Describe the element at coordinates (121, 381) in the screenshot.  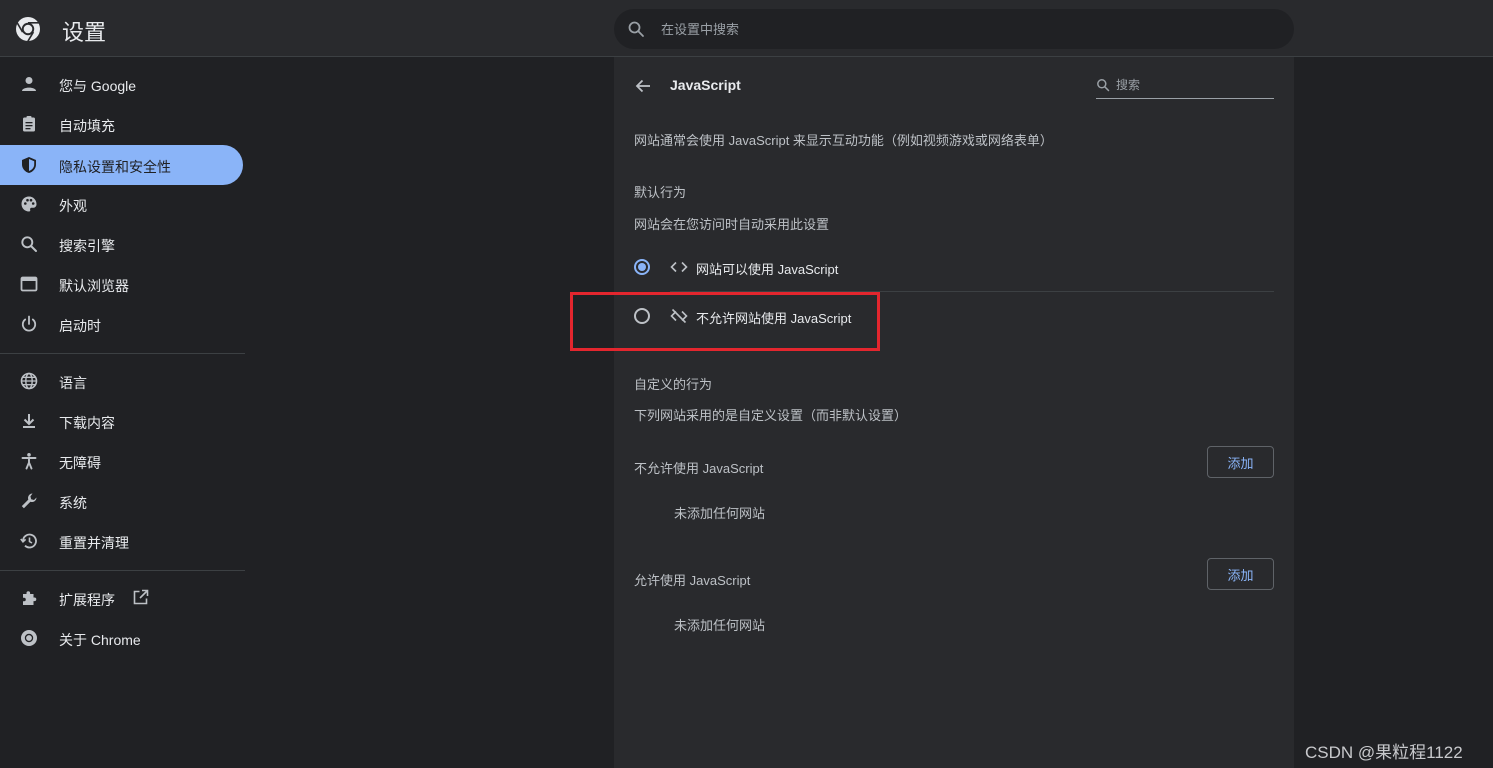
I see `sidebar-item-languages: 语言` at that location.